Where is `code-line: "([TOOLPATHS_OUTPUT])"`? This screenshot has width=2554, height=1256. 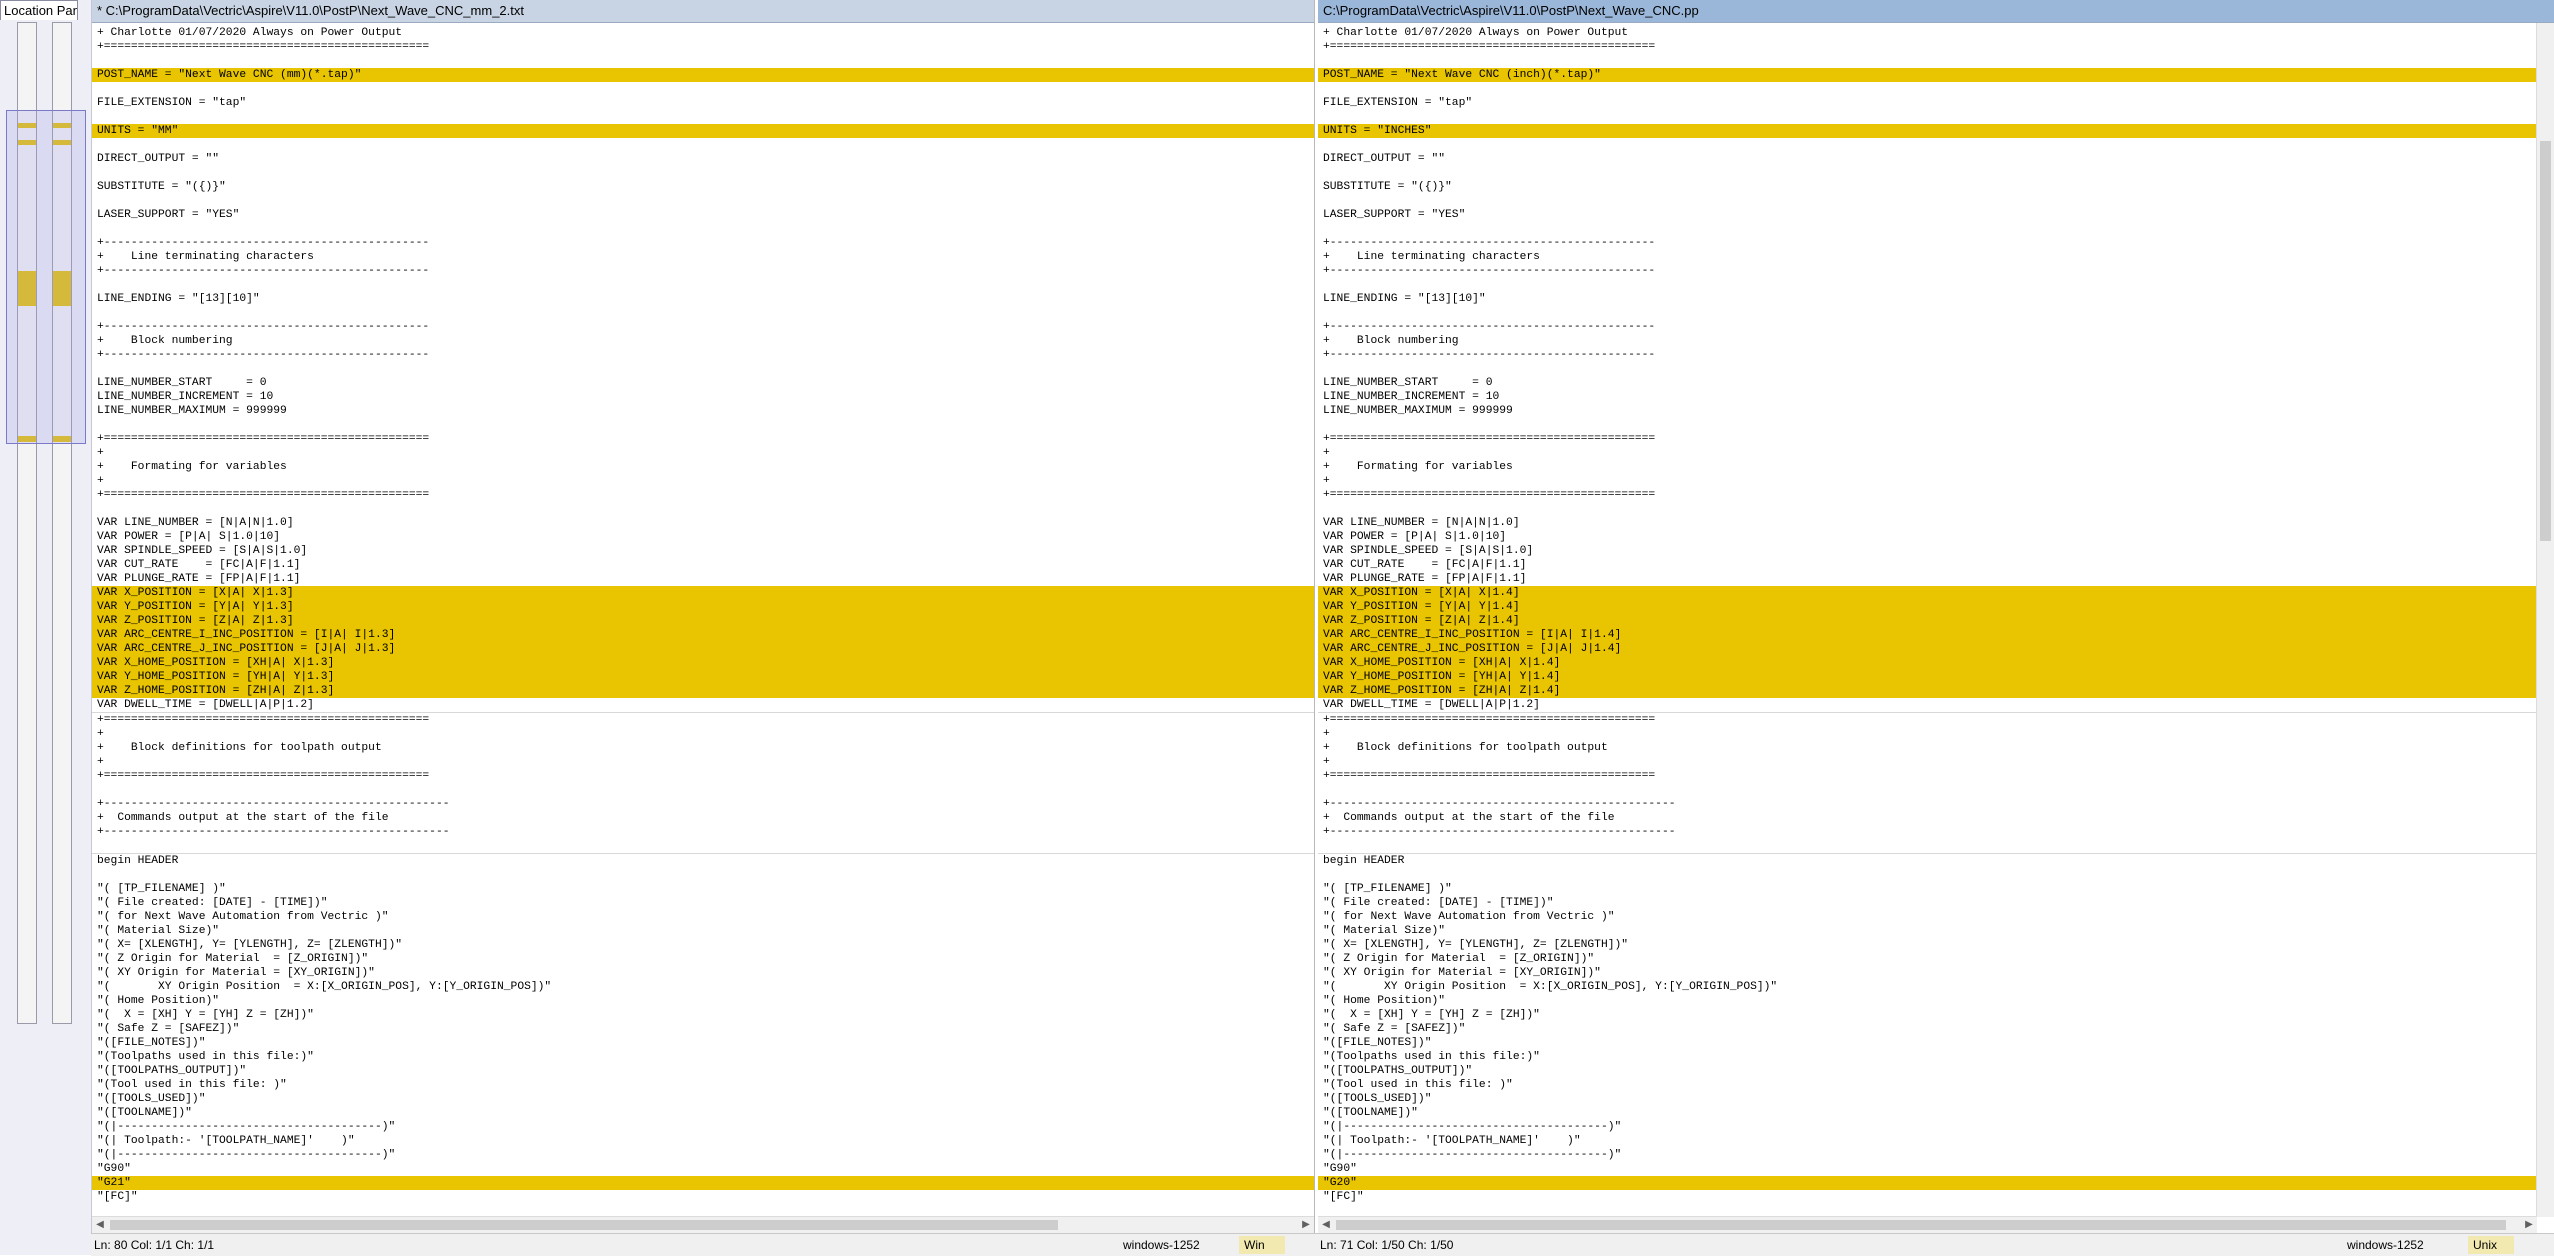
code-line: "([TOOLPATHS_OUTPUT])" is located at coordinates (1936, 1071).